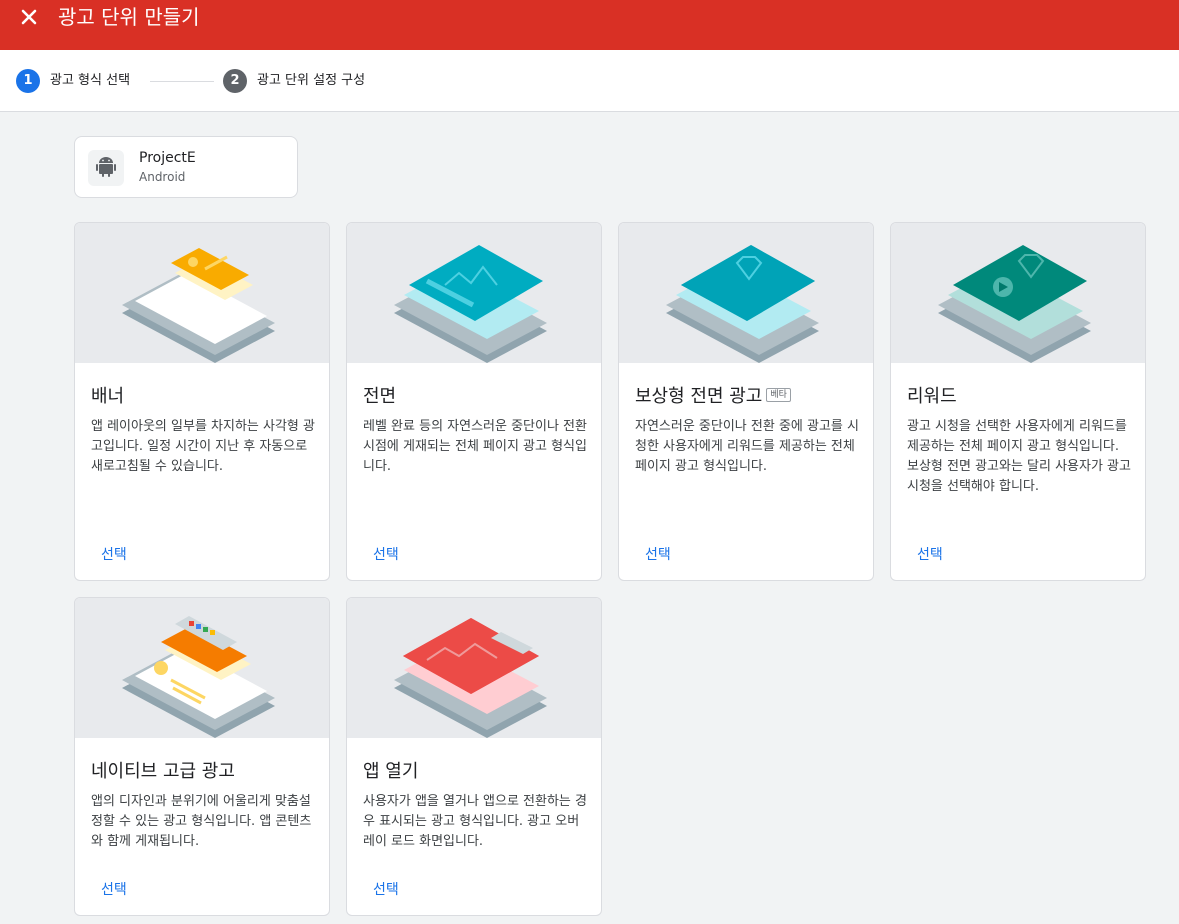  Describe the element at coordinates (129, 17) in the screenshot. I see `page-title: 광고 단위 만들기` at that location.